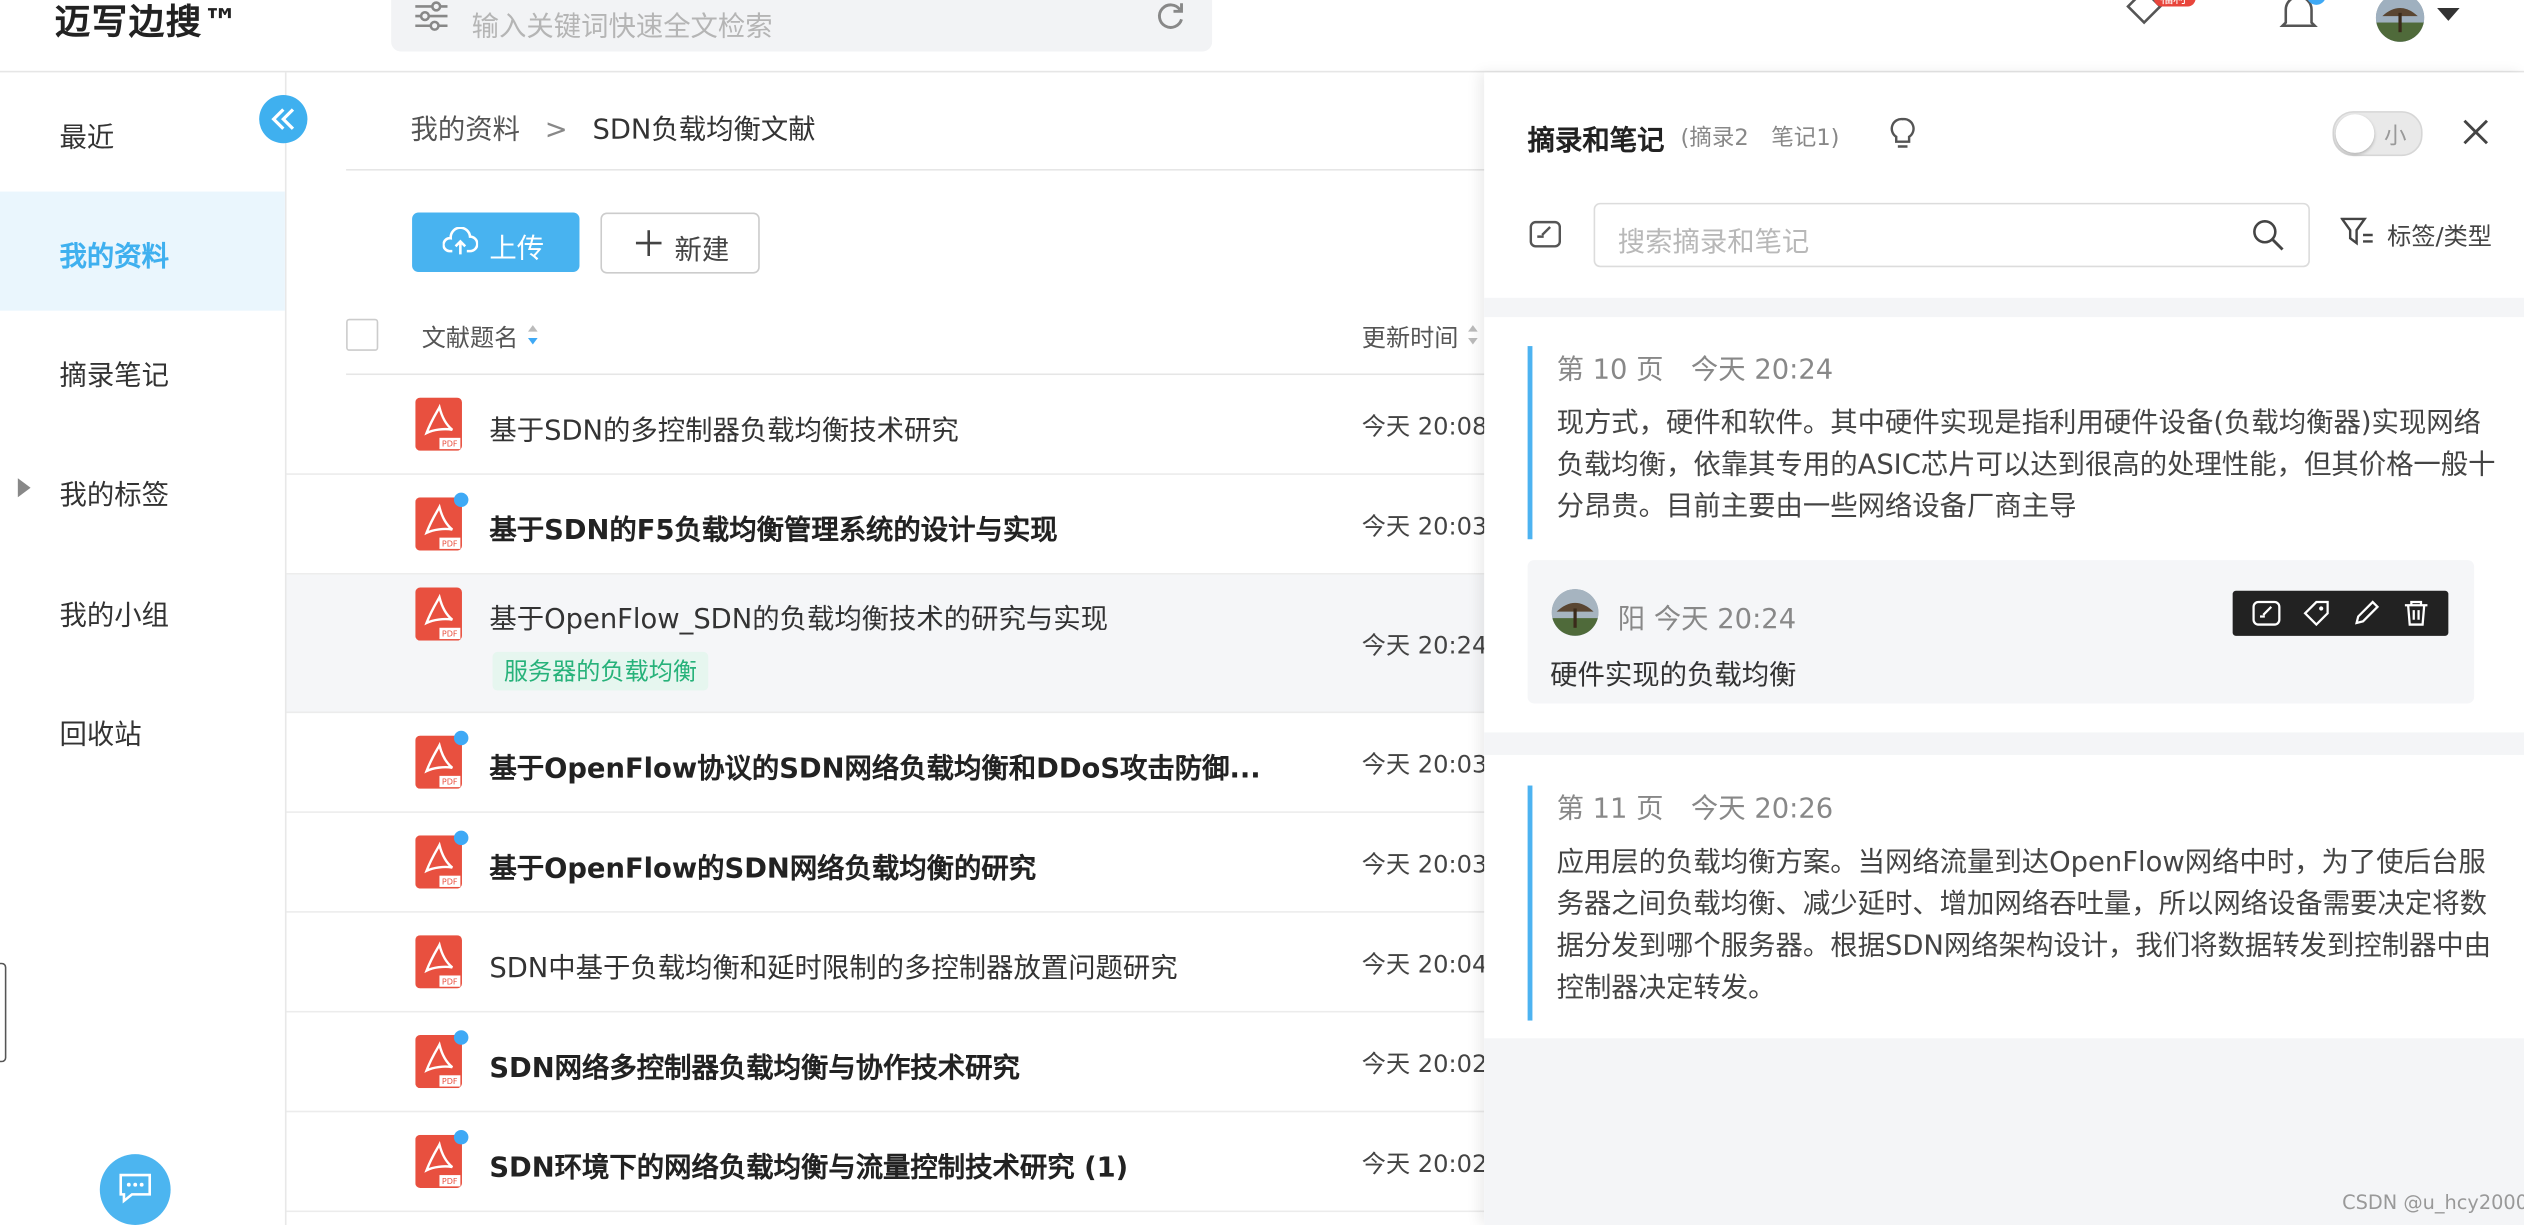 This screenshot has width=2524, height=1225. I want to click on pencil-icon, so click(2366, 613).